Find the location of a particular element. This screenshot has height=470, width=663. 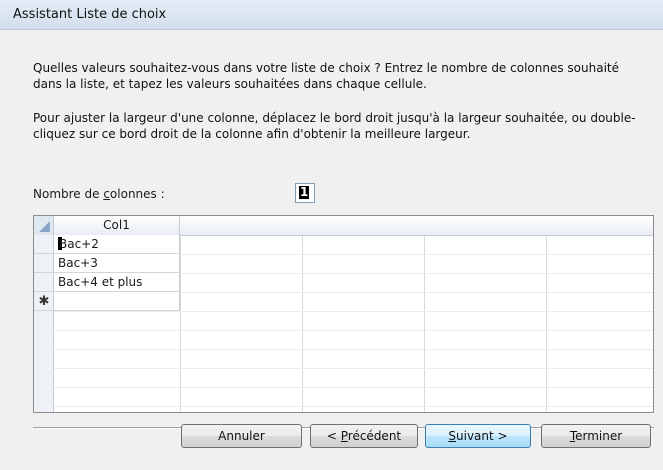

new-row-cell is located at coordinates (117, 301).